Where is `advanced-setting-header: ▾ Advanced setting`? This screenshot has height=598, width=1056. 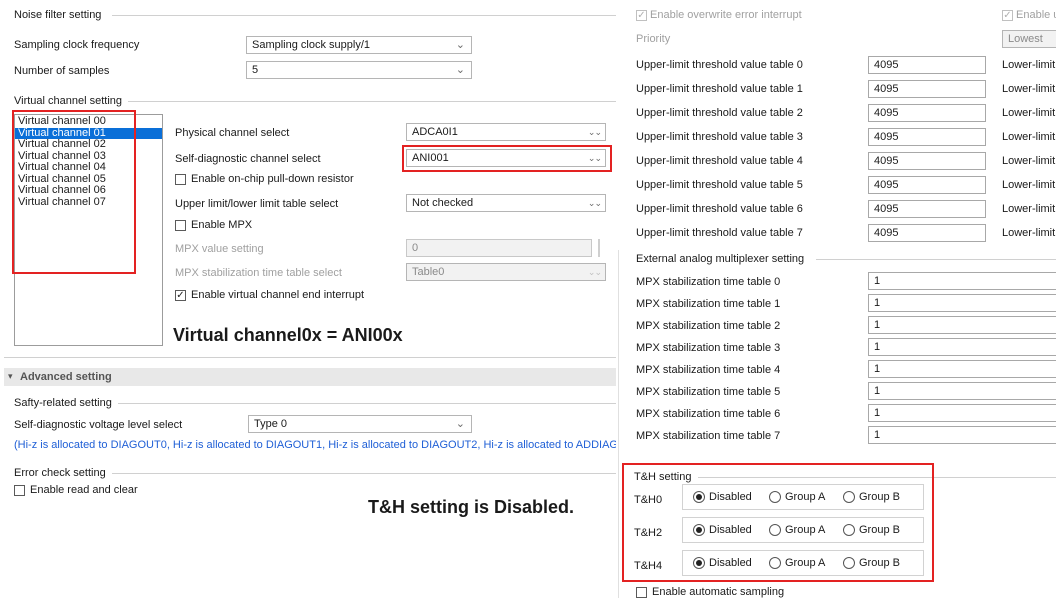
advanced-setting-header: ▾ Advanced setting is located at coordinates (310, 377).